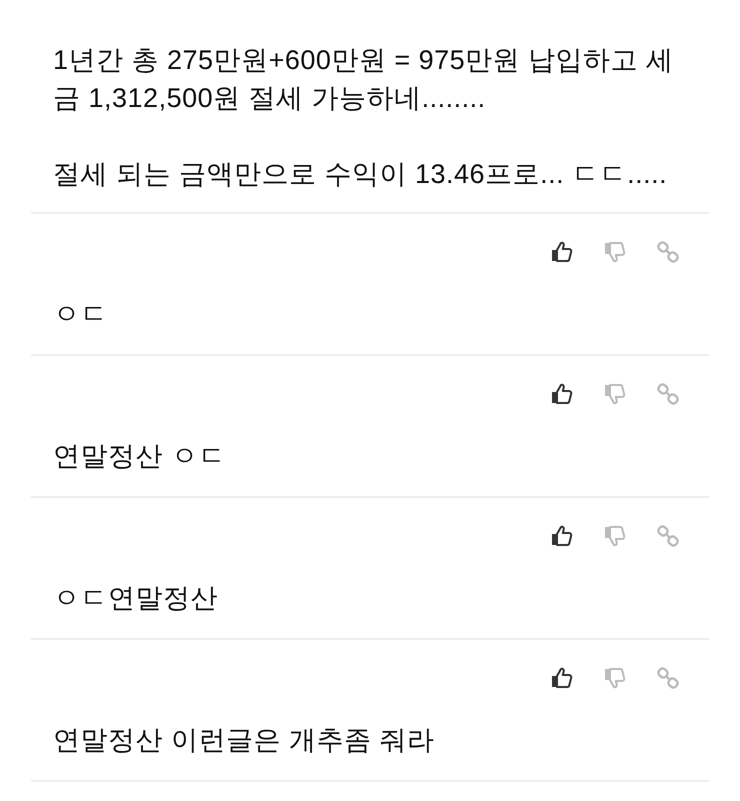  Describe the element at coordinates (81, 314) in the screenshot. I see `comment-text: ㅇㄷ` at that location.